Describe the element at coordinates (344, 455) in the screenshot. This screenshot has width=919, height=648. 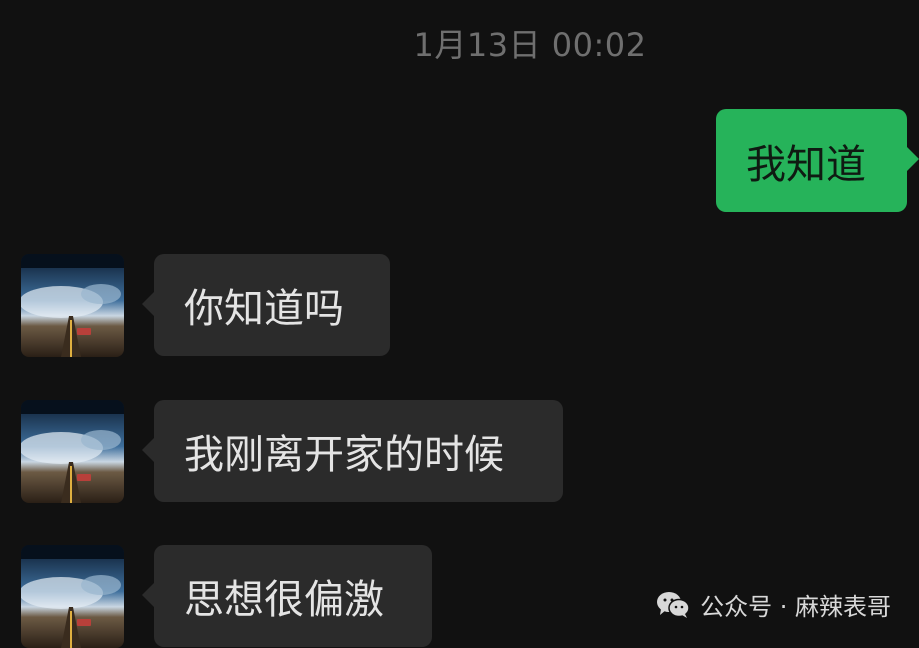
I see `message-text: 我刚离开家的时候` at that location.